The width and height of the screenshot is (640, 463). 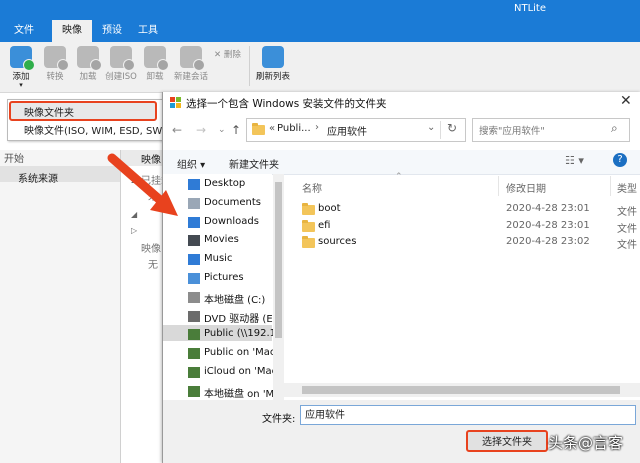 What do you see at coordinates (192, 58) in the screenshot?
I see `new-session-icon` at bounding box center [192, 58].